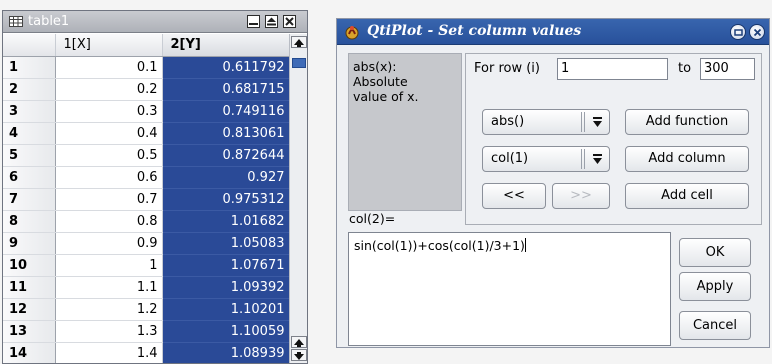  What do you see at coordinates (29, 89) in the screenshot?
I see `row-number: 2` at bounding box center [29, 89].